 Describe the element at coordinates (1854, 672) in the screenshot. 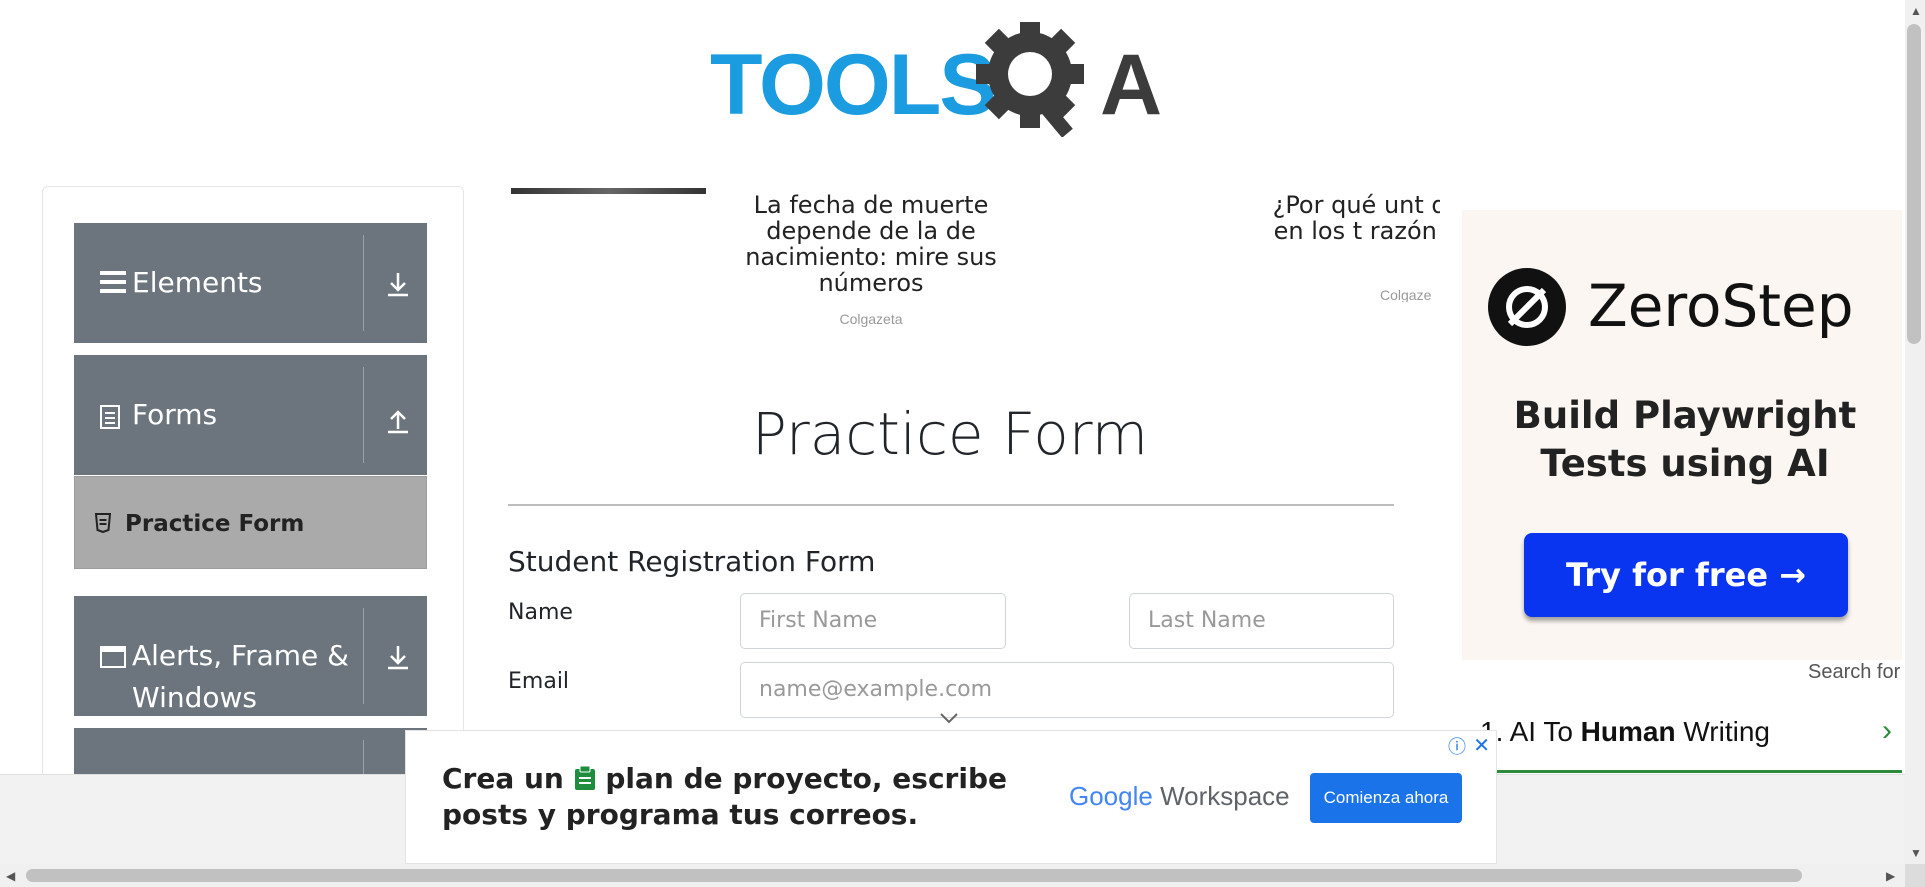

I see `search-for-label: Search for` at that location.